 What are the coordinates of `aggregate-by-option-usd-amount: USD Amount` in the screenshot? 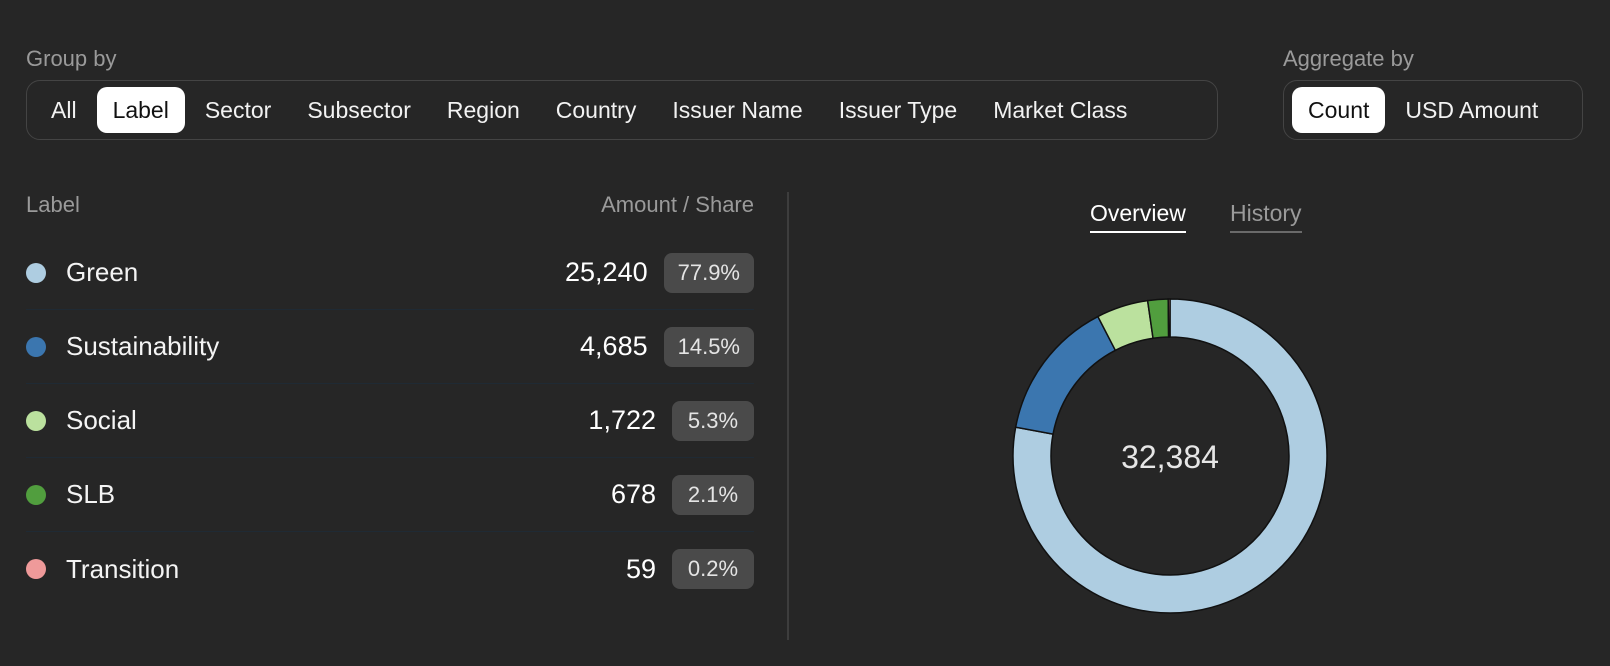 It's located at (1471, 110).